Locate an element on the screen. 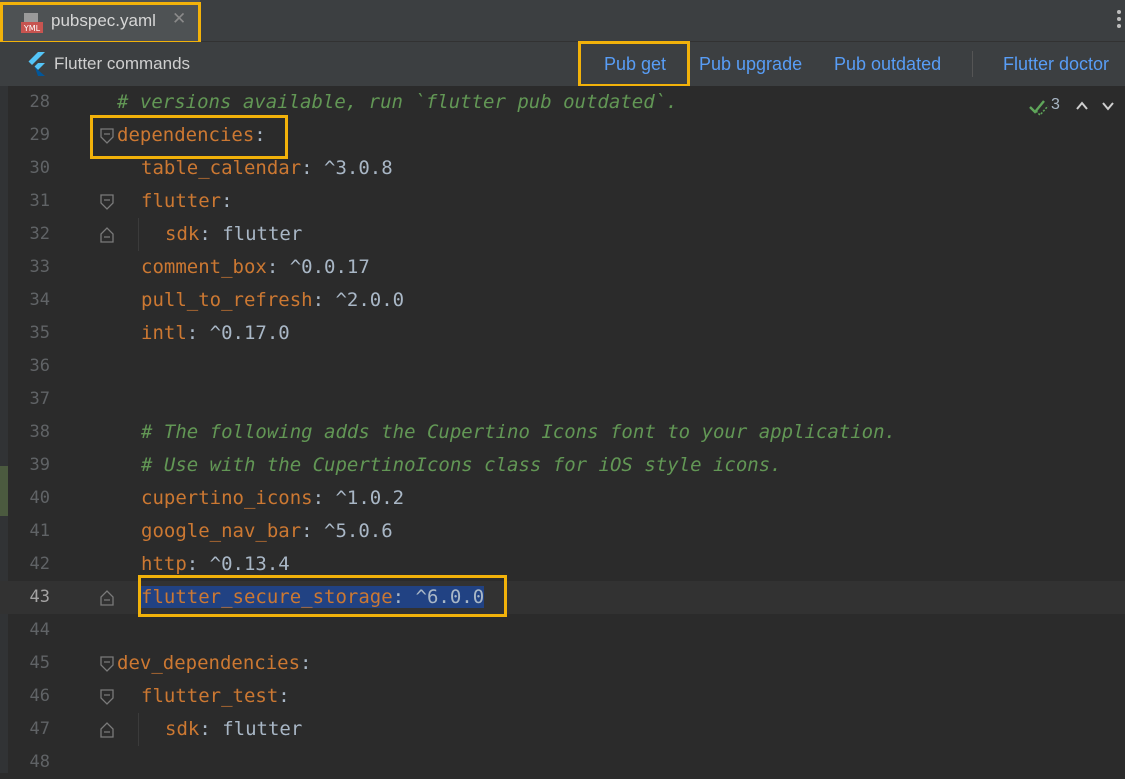 The height and width of the screenshot is (779, 1125). code-line: 36 is located at coordinates (562, 366).